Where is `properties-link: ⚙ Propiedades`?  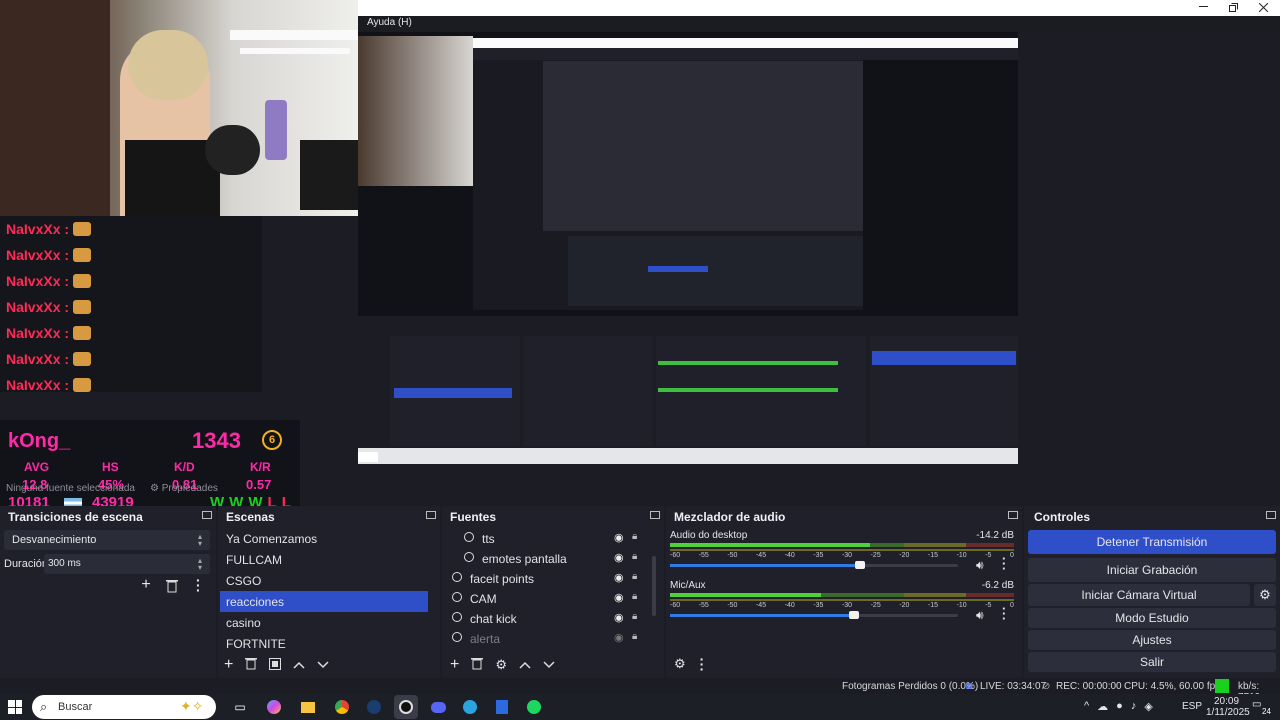
properties-link: ⚙ Propiedades is located at coordinates (184, 488).